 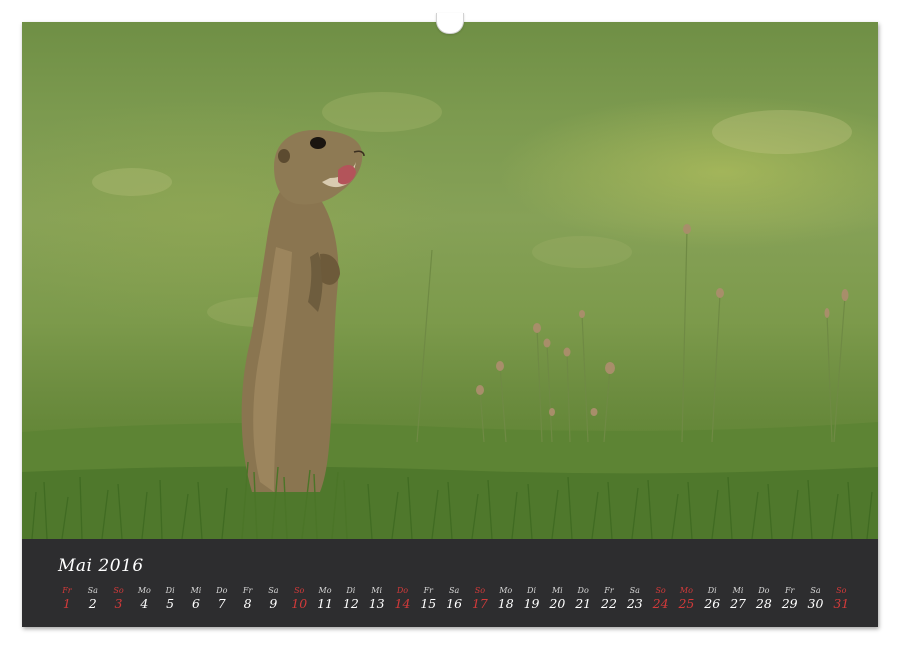 What do you see at coordinates (325, 603) in the screenshot?
I see `day-number: 11` at bounding box center [325, 603].